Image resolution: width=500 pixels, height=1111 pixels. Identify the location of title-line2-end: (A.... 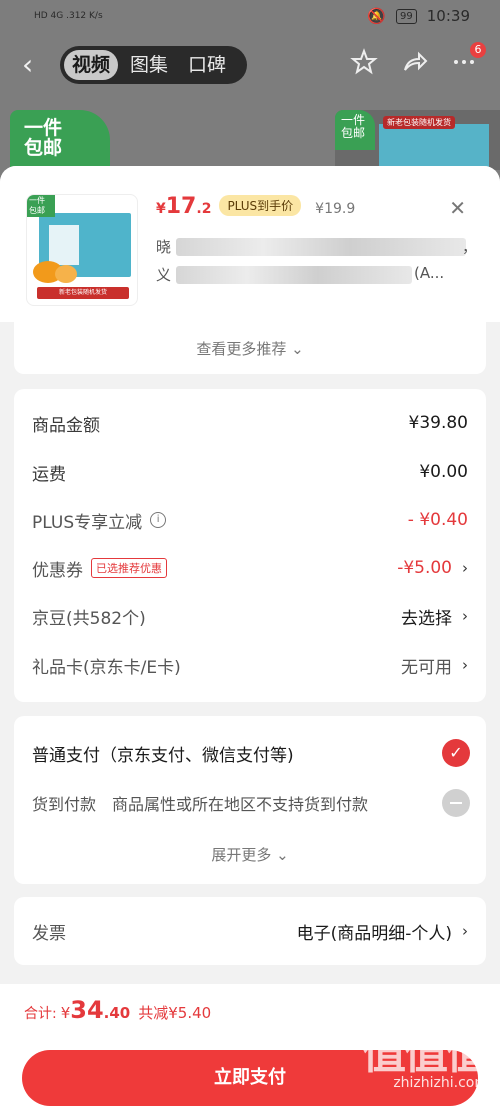
(429, 273).